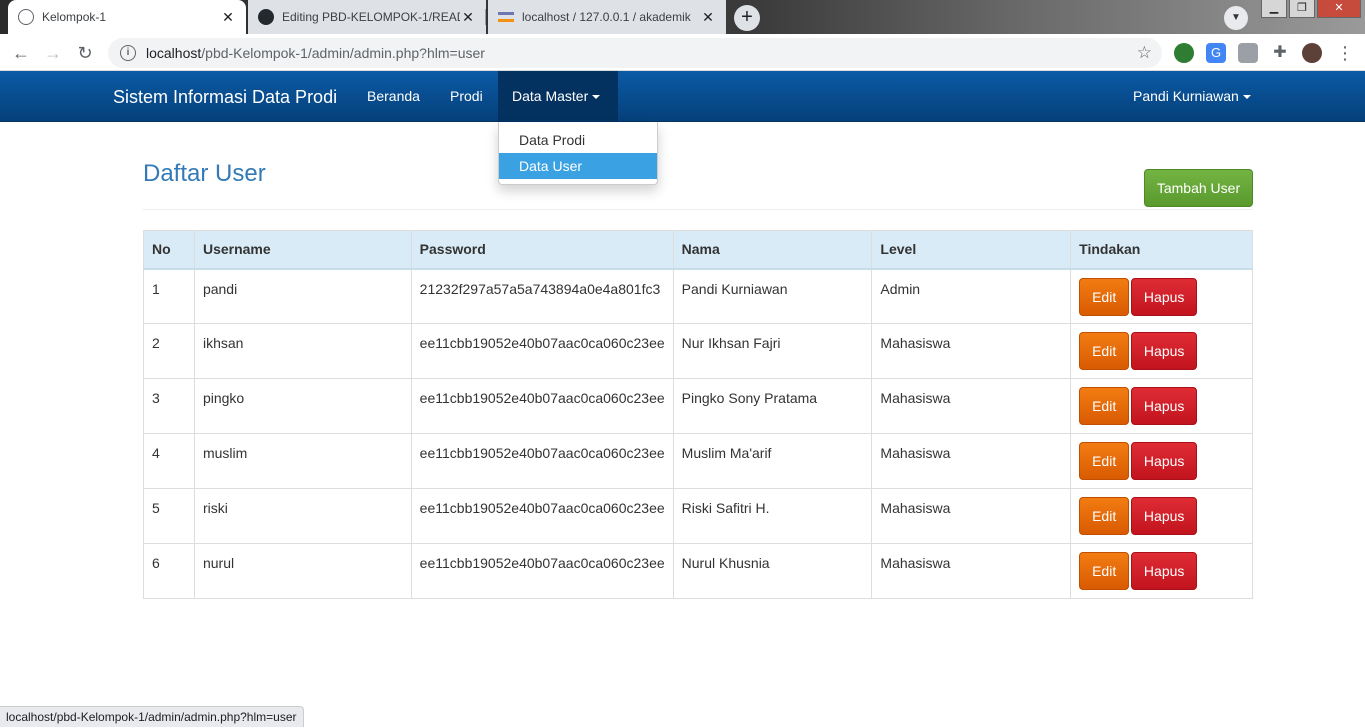  Describe the element at coordinates (772, 571) in the screenshot. I see `cell-nama: Nurul Khusnia` at that location.